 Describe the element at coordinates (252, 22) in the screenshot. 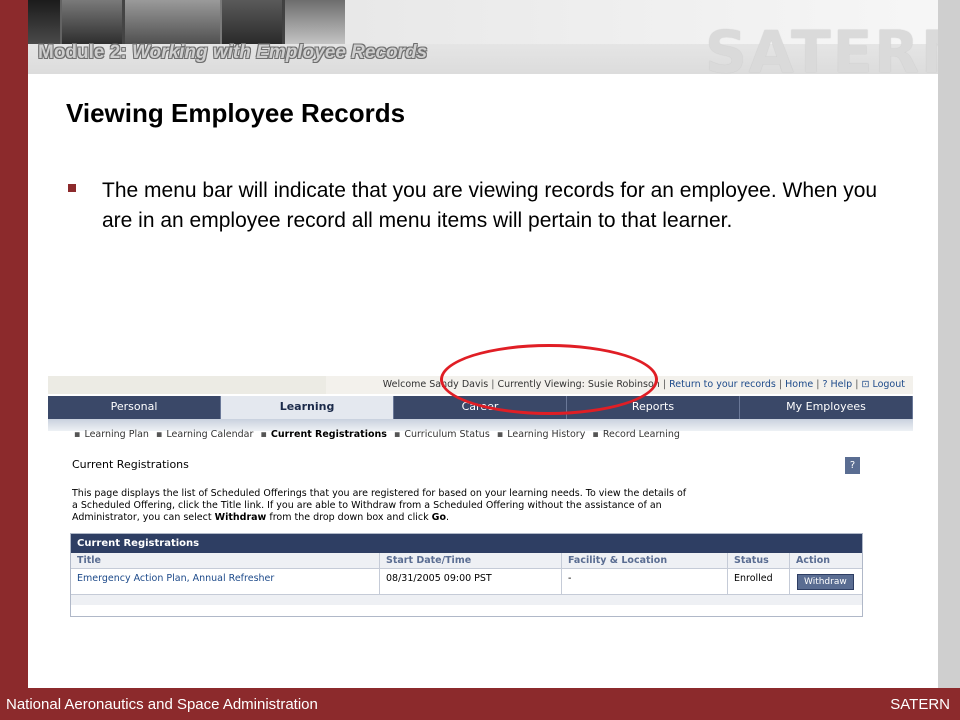

I see `header-photo-worker` at that location.